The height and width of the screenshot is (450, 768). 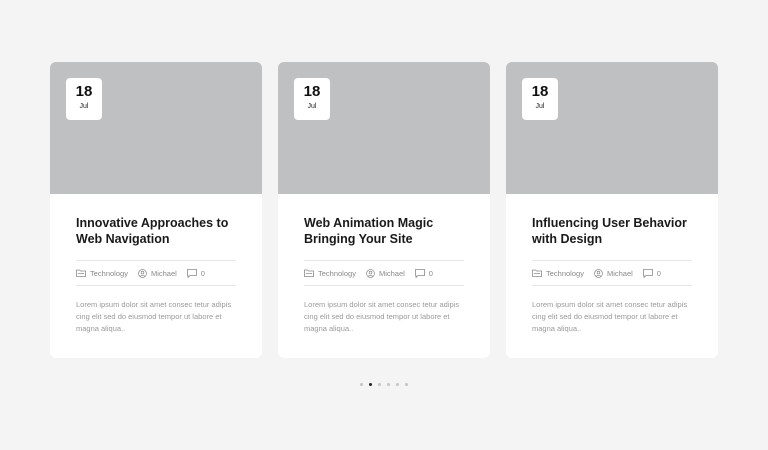 I want to click on carousel-pagination, so click(x=384, y=384).